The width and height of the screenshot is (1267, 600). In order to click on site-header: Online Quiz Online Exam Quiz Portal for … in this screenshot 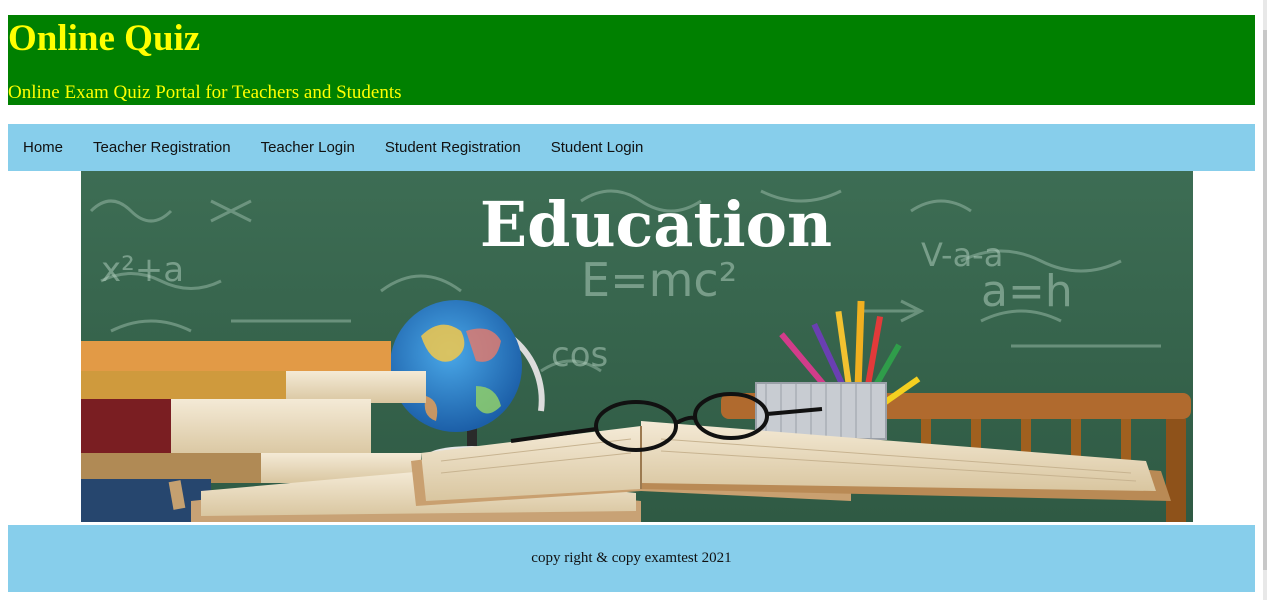, I will do `click(631, 60)`.